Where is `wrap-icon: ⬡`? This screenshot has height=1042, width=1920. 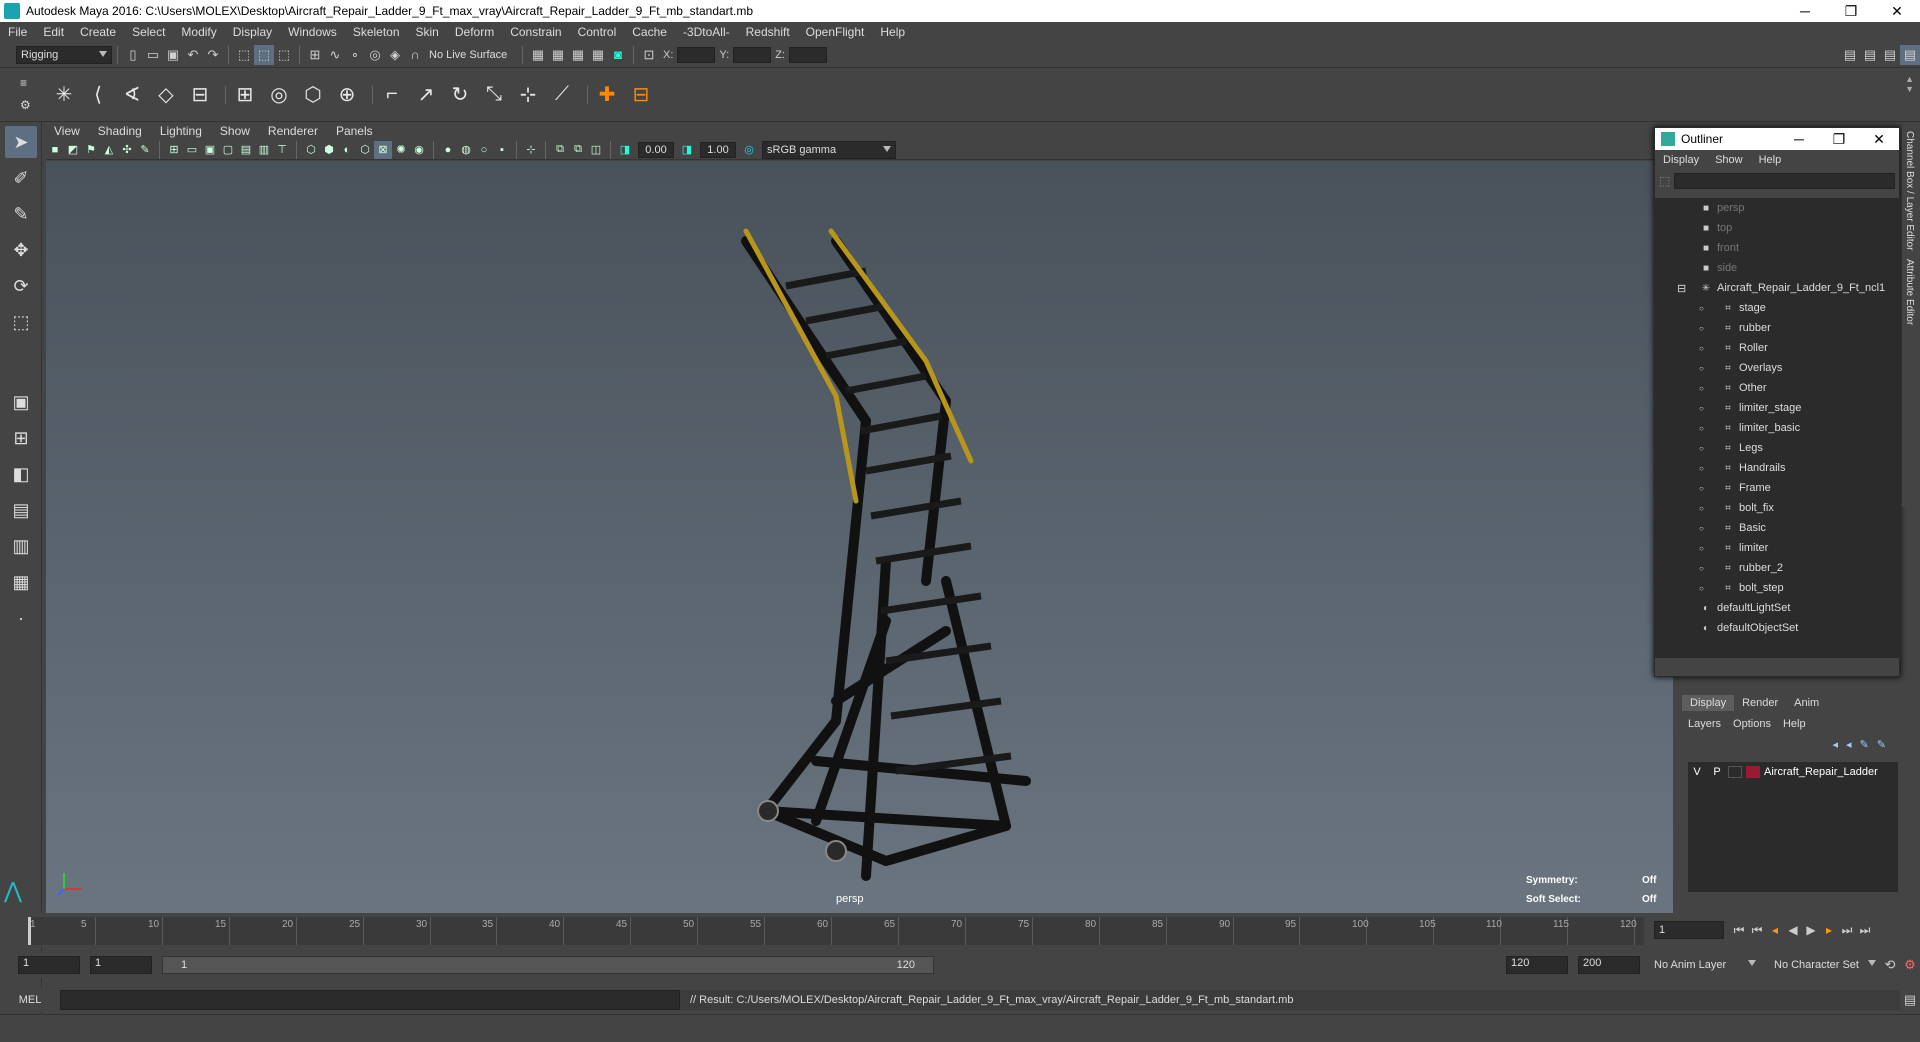 wrap-icon: ⬡ is located at coordinates (313, 95).